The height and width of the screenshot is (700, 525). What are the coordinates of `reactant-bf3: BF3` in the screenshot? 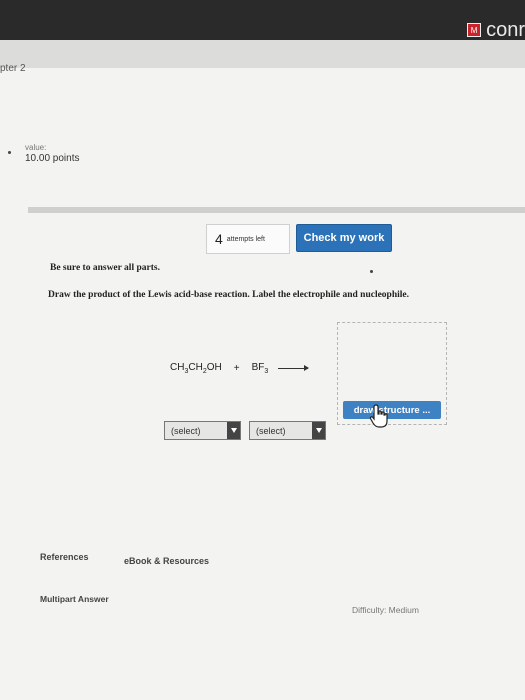 It's located at (260, 368).